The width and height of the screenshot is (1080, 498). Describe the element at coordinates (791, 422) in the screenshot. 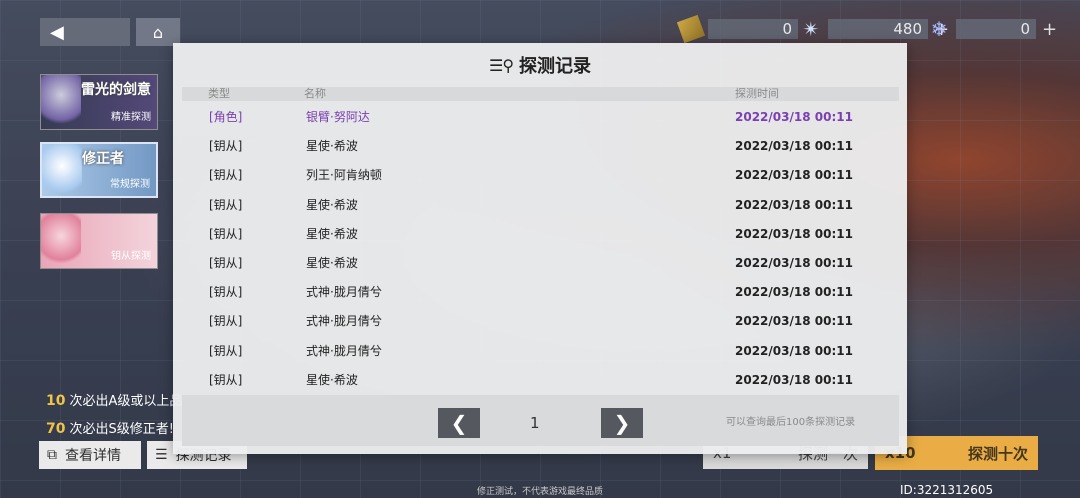

I see `pagination-note: 可以查询最后100条探测记录` at that location.